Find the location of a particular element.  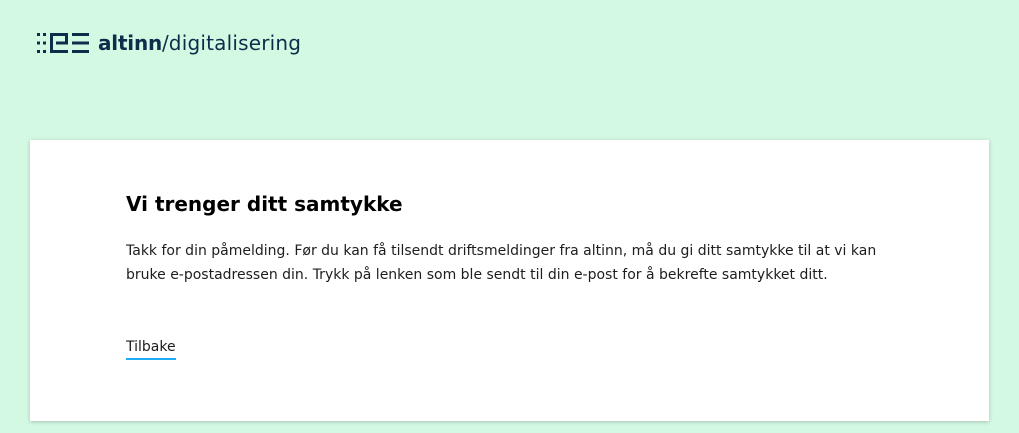

page-title: Vi trenger ditt samtykke is located at coordinates (264, 204).